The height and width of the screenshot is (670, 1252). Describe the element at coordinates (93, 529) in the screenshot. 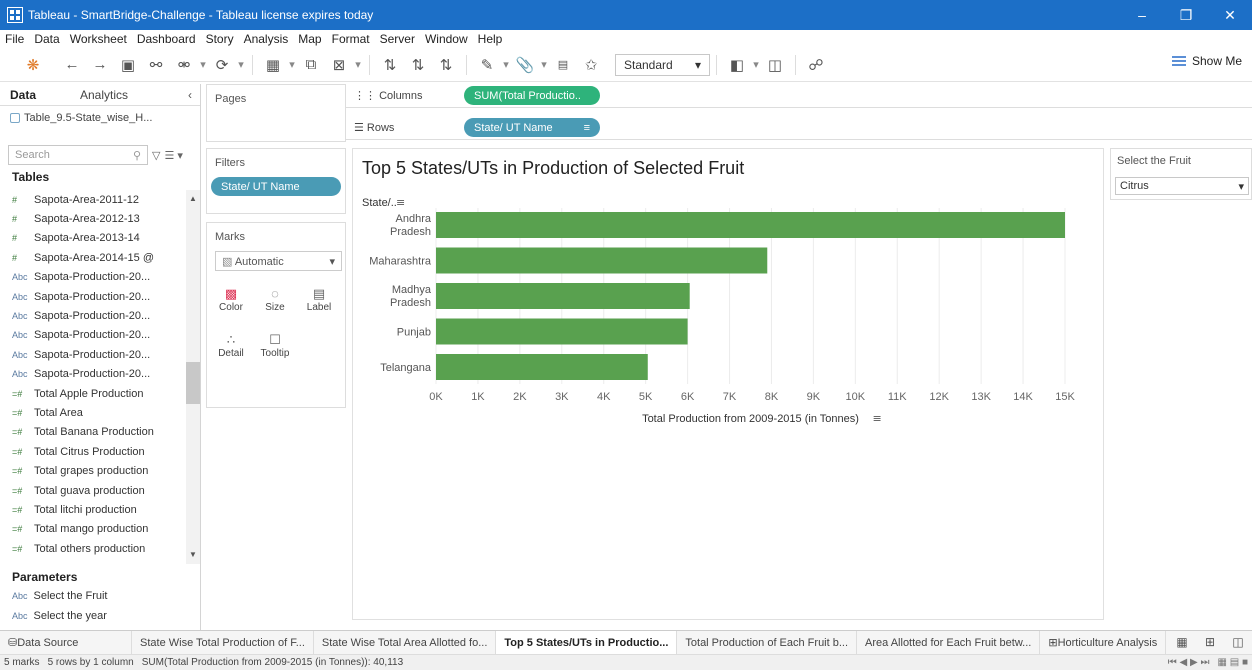

I see `field-item: =# Total mango production` at that location.